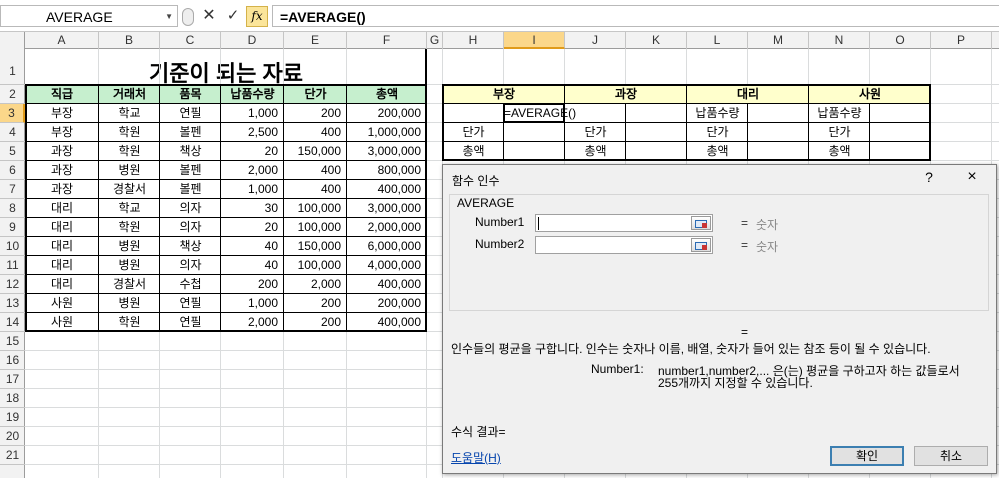 The image size is (999, 478). What do you see at coordinates (12, 94) in the screenshot?
I see `row-header-2: 2` at bounding box center [12, 94].